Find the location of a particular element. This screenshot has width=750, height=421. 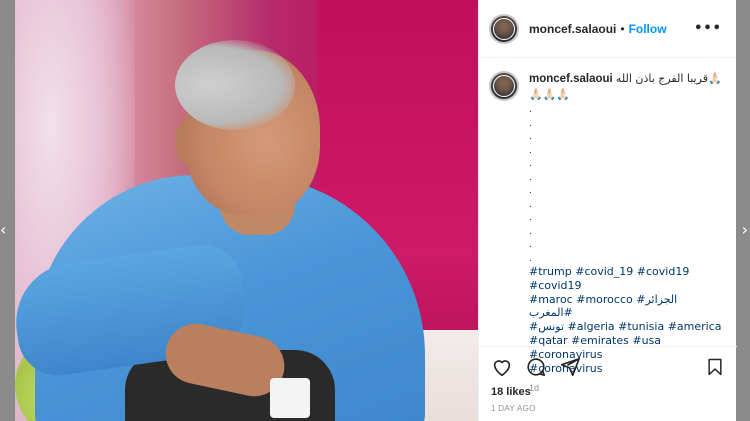

share-icon is located at coordinates (570, 367).